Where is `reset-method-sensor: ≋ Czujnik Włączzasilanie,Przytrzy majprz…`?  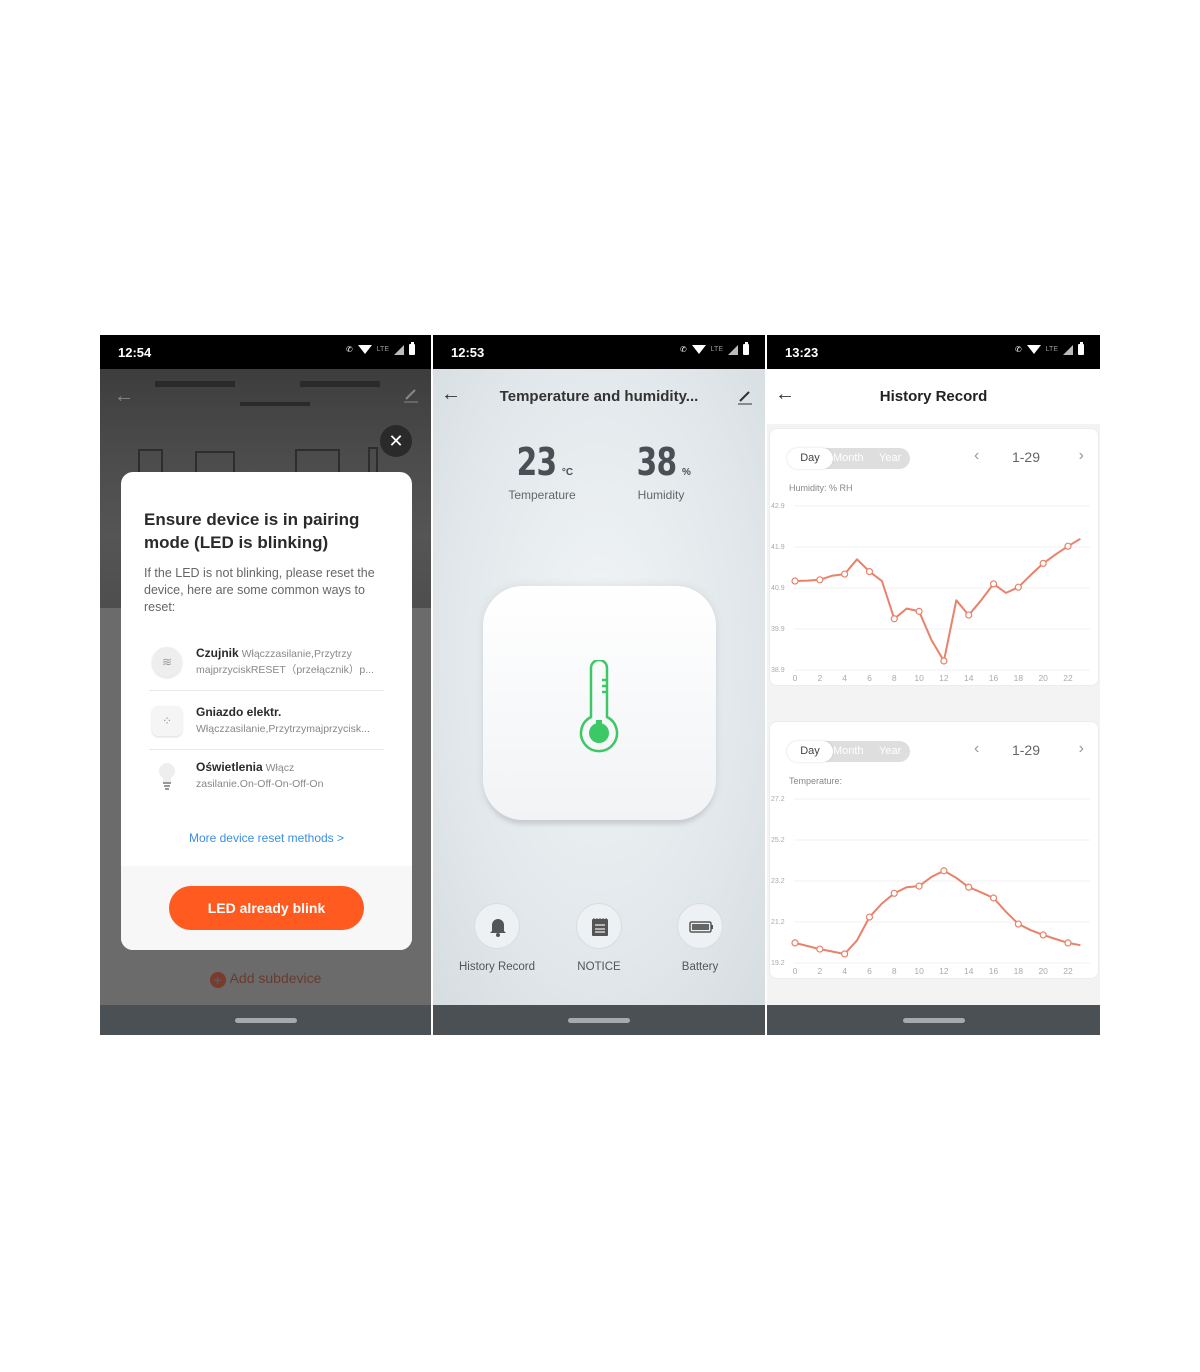
reset-method-sensor: ≋ Czujnik Włączzasilanie,Przytrzy majprz… is located at coordinates (266, 663).